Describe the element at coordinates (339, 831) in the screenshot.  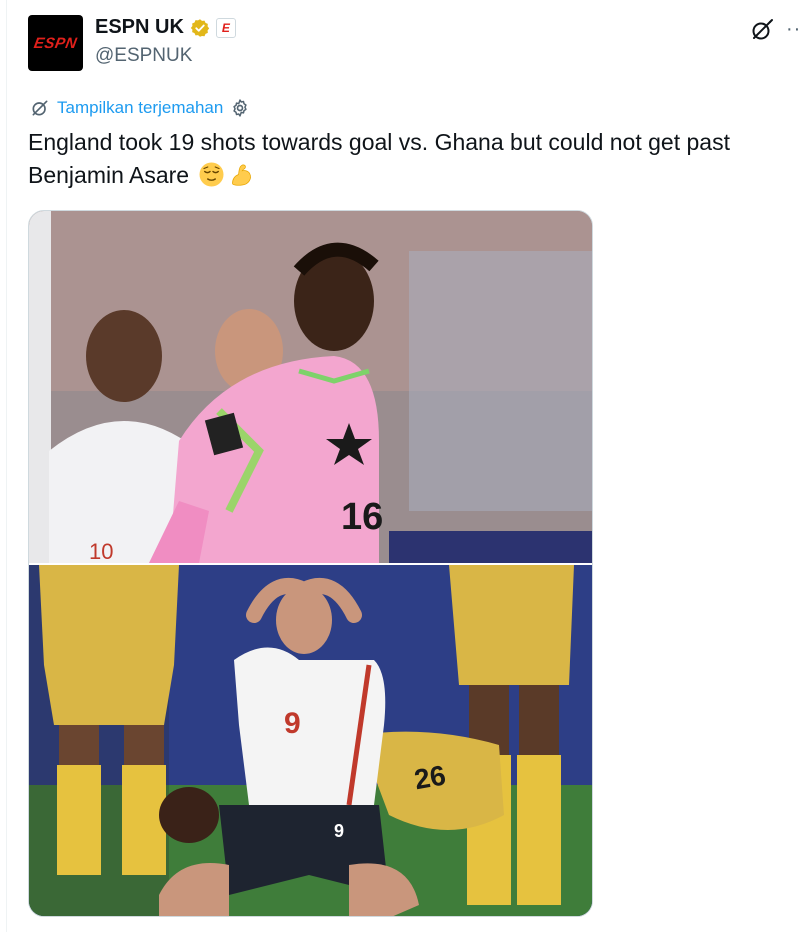
I see `striker-shorts-number: 9` at that location.